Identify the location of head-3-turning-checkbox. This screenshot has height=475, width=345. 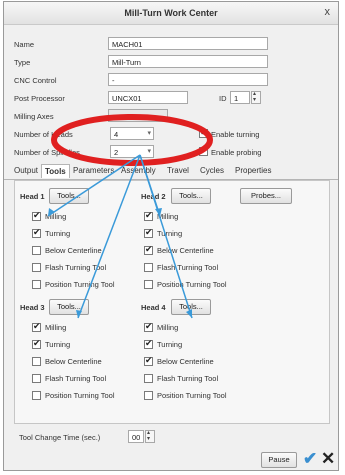
(36, 343).